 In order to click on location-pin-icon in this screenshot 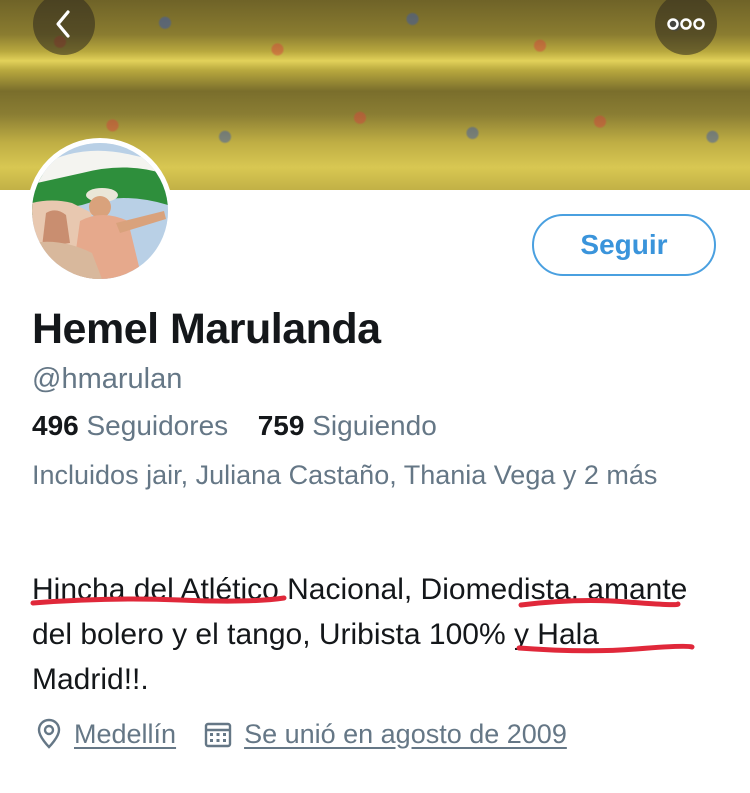, I will do `click(49, 733)`.